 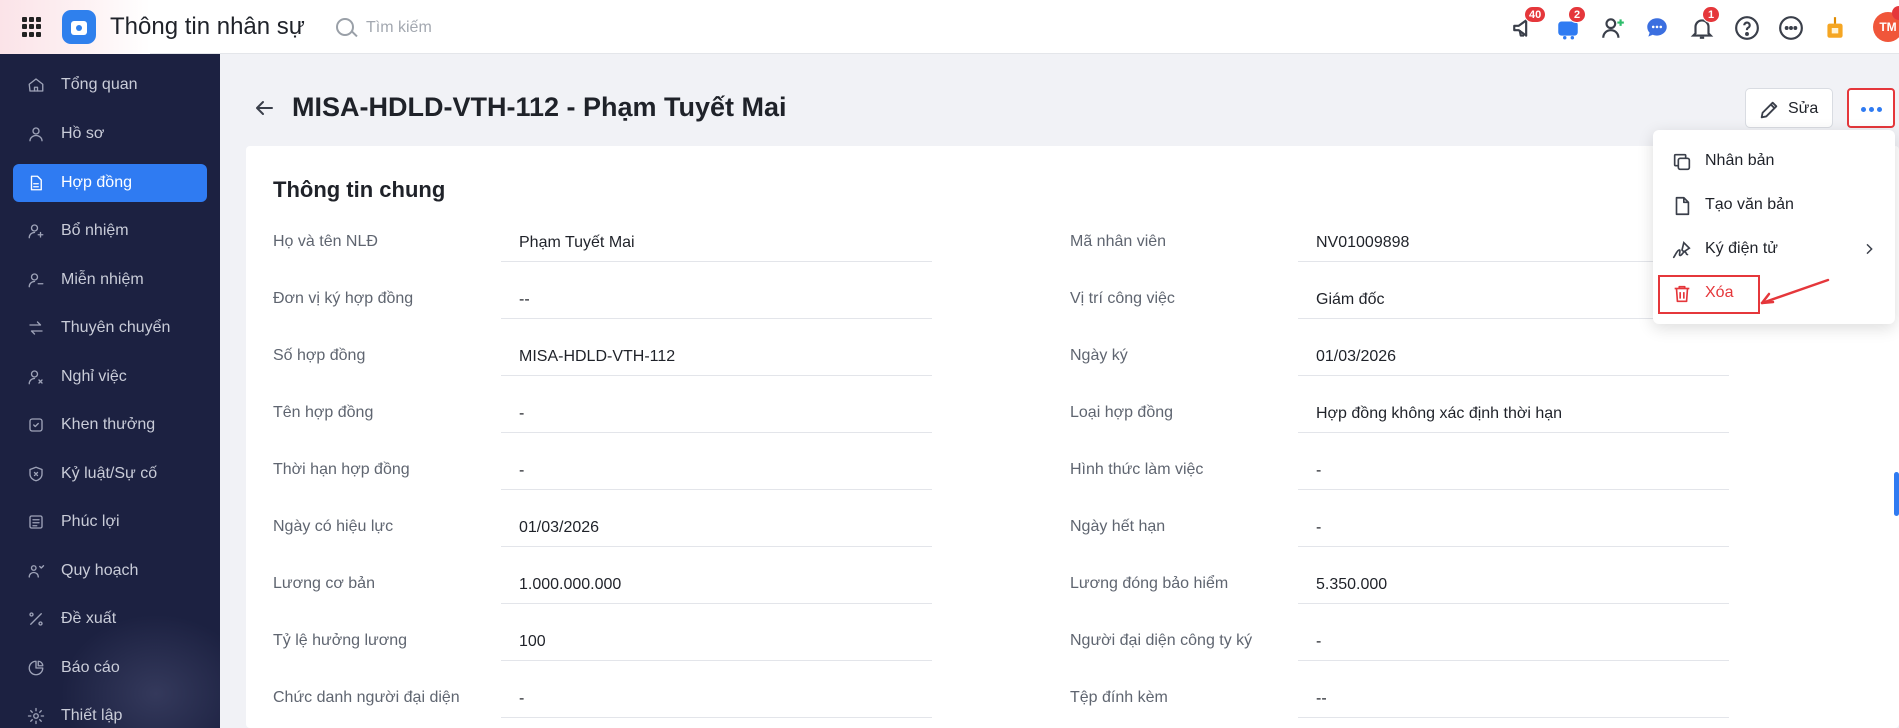 What do you see at coordinates (96, 182) in the screenshot?
I see `sidebar-item-label: Hợp đồng` at bounding box center [96, 182].